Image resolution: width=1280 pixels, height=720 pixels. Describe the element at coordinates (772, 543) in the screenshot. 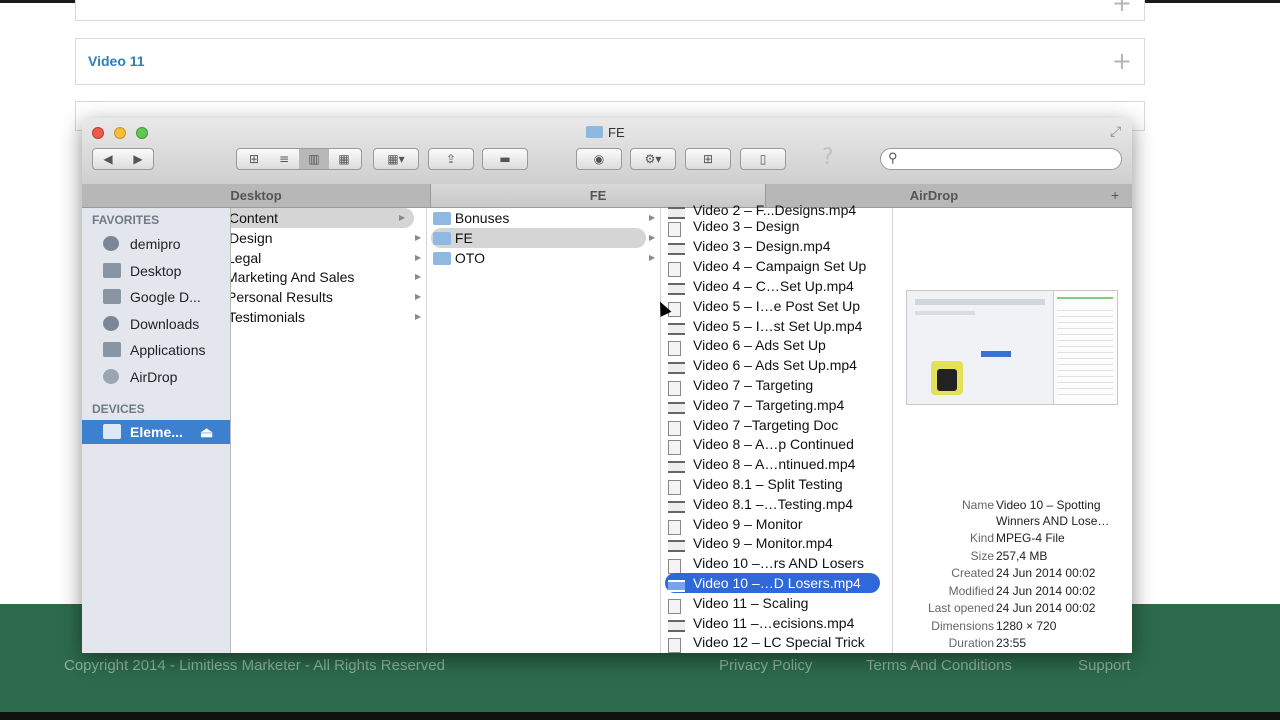

I see `list-item: Video 9 – Monitor.mp4` at that location.